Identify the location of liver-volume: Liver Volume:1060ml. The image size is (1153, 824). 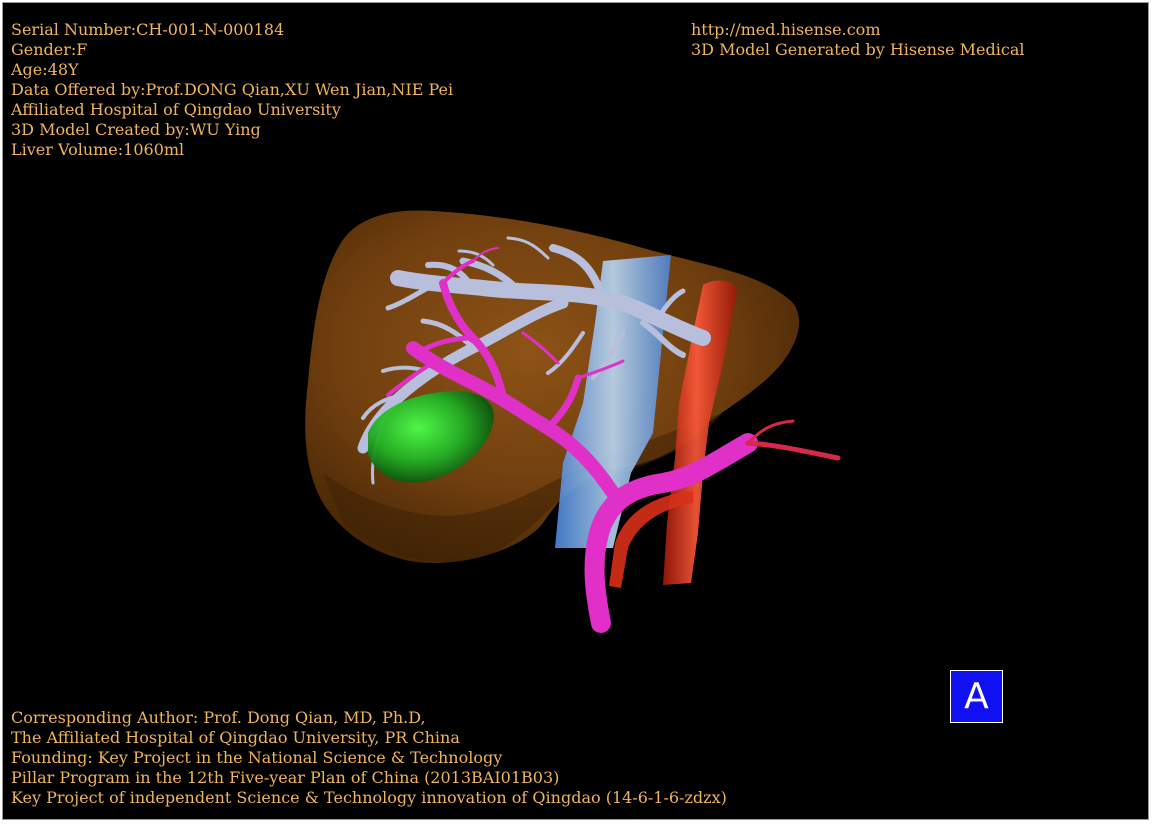
(98, 149).